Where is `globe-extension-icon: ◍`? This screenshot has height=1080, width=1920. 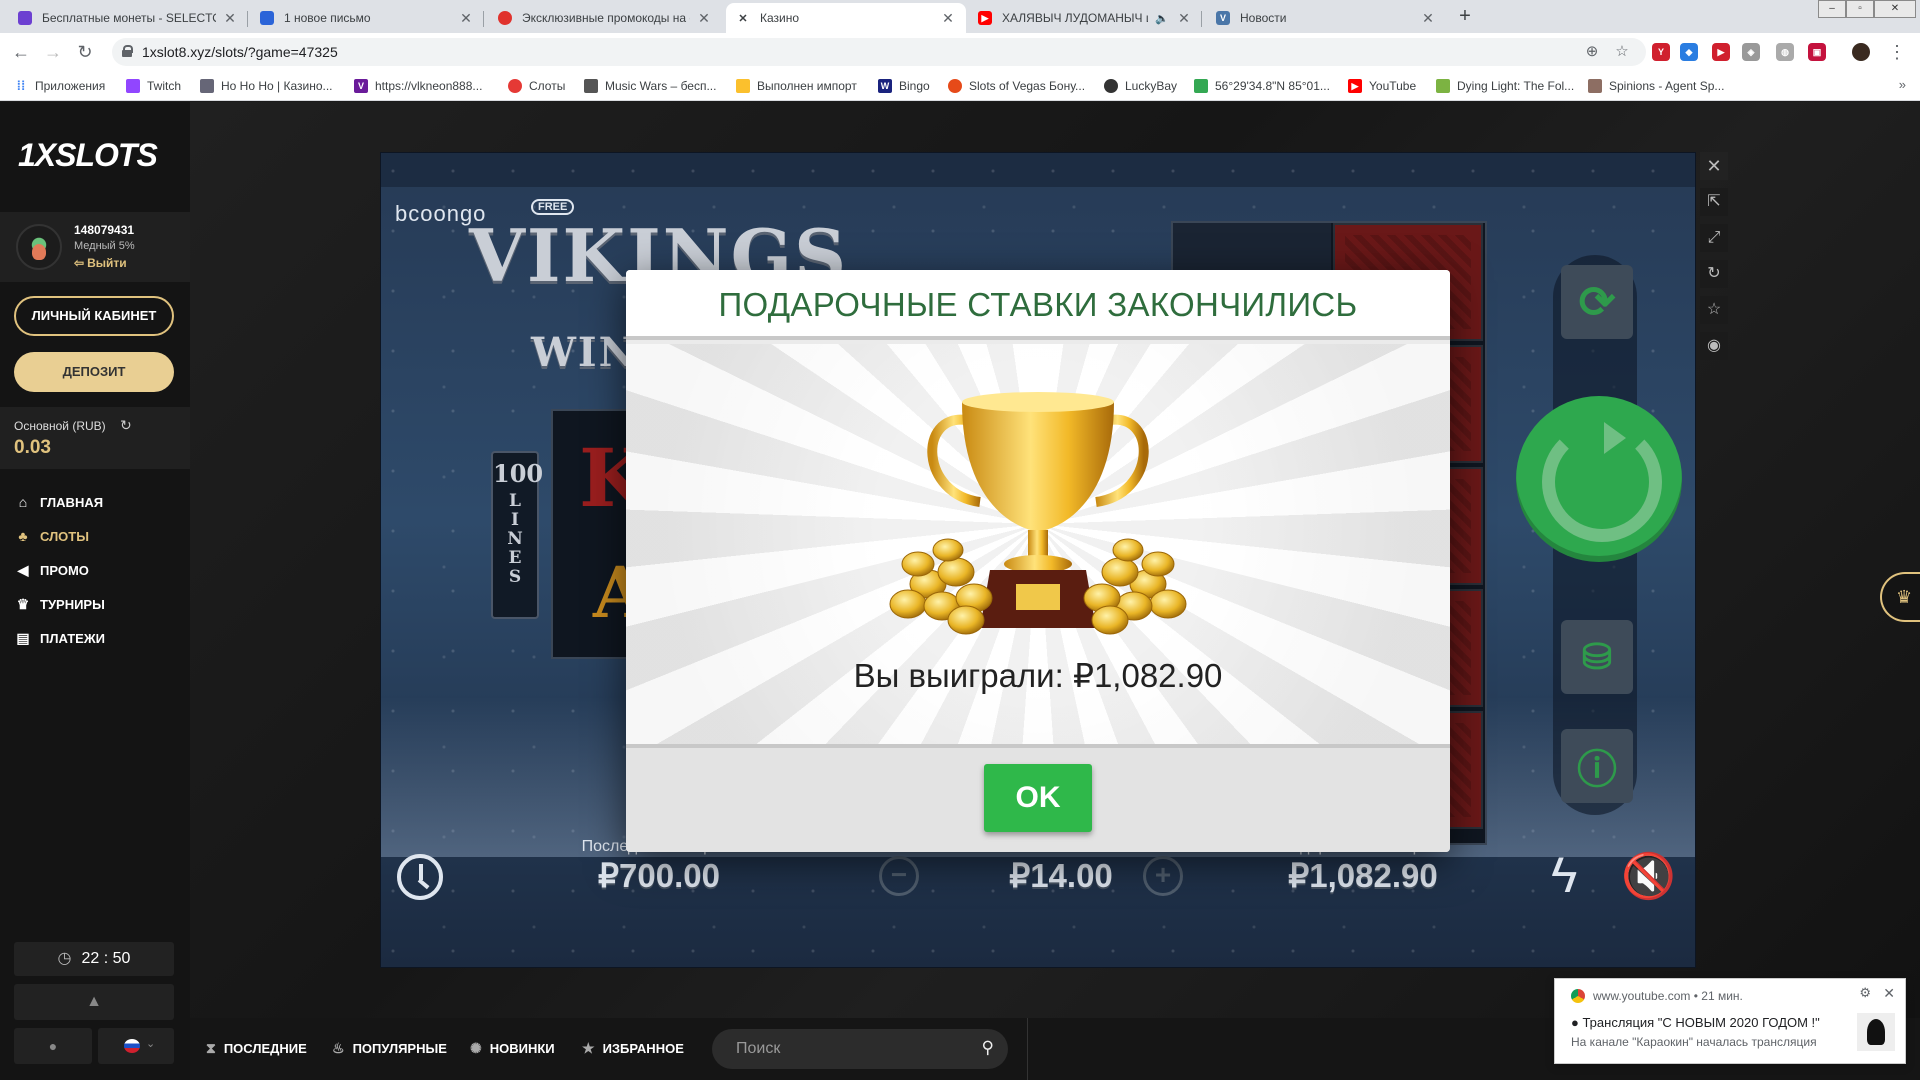
globe-extension-icon: ◍ is located at coordinates (1785, 52).